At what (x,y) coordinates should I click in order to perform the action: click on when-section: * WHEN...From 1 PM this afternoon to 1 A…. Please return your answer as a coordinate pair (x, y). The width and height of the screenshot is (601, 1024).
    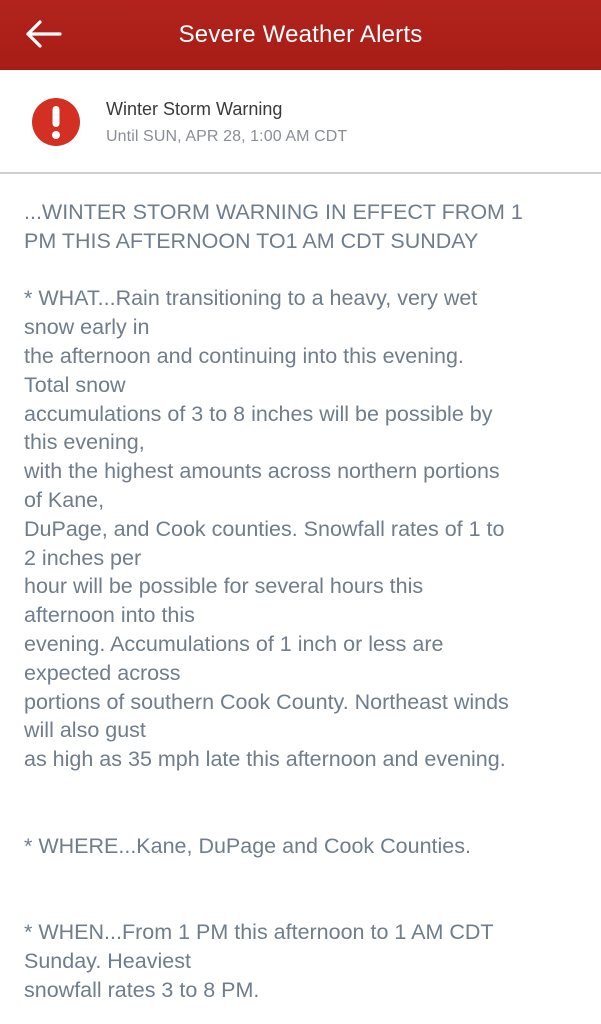
    Looking at the image, I should click on (304, 961).